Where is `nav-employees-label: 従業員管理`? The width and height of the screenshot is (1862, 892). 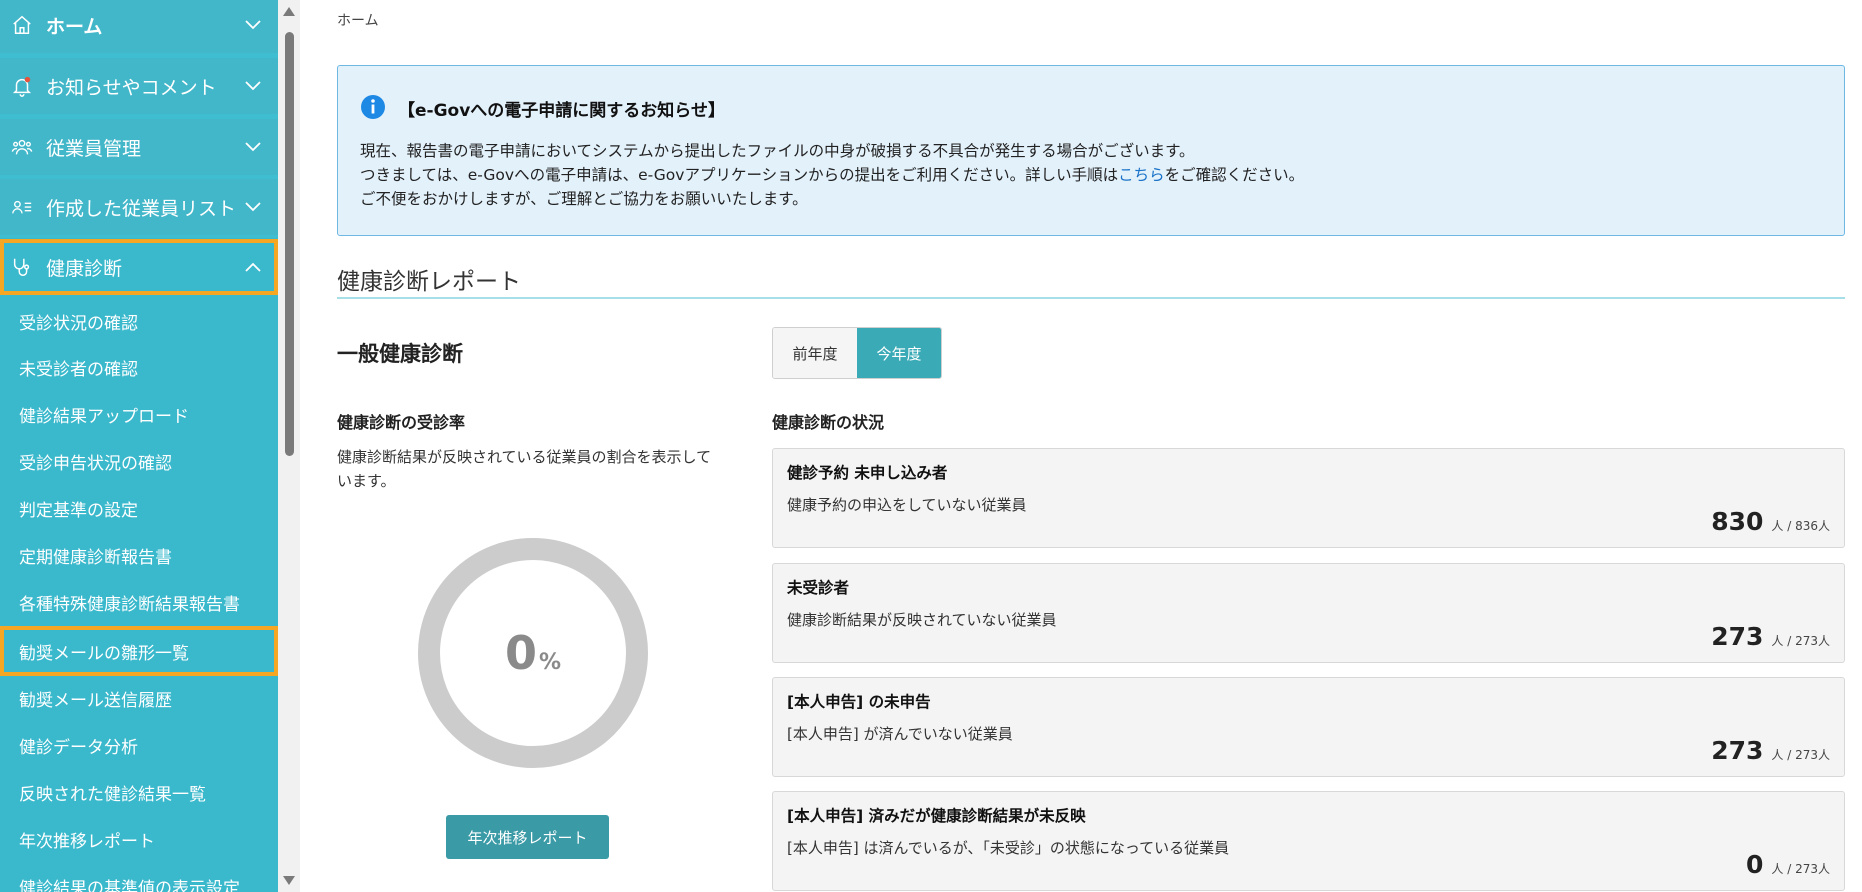 nav-employees-label: 従業員管理 is located at coordinates (94, 148).